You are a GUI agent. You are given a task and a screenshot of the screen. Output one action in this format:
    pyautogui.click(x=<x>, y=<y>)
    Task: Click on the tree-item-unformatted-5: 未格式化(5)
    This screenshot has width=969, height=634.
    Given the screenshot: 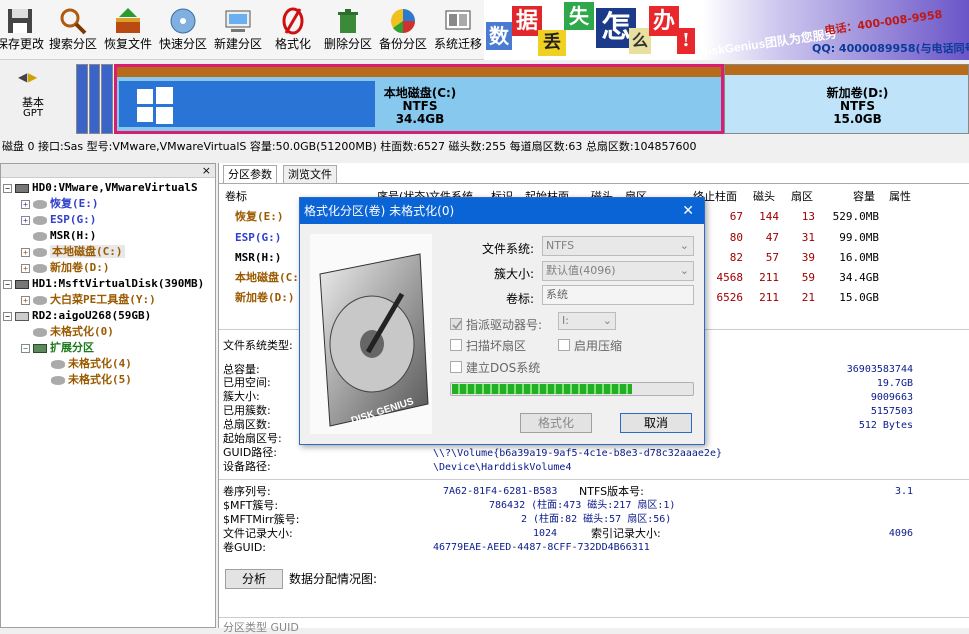 What is the action you would take?
    pyautogui.click(x=91, y=380)
    